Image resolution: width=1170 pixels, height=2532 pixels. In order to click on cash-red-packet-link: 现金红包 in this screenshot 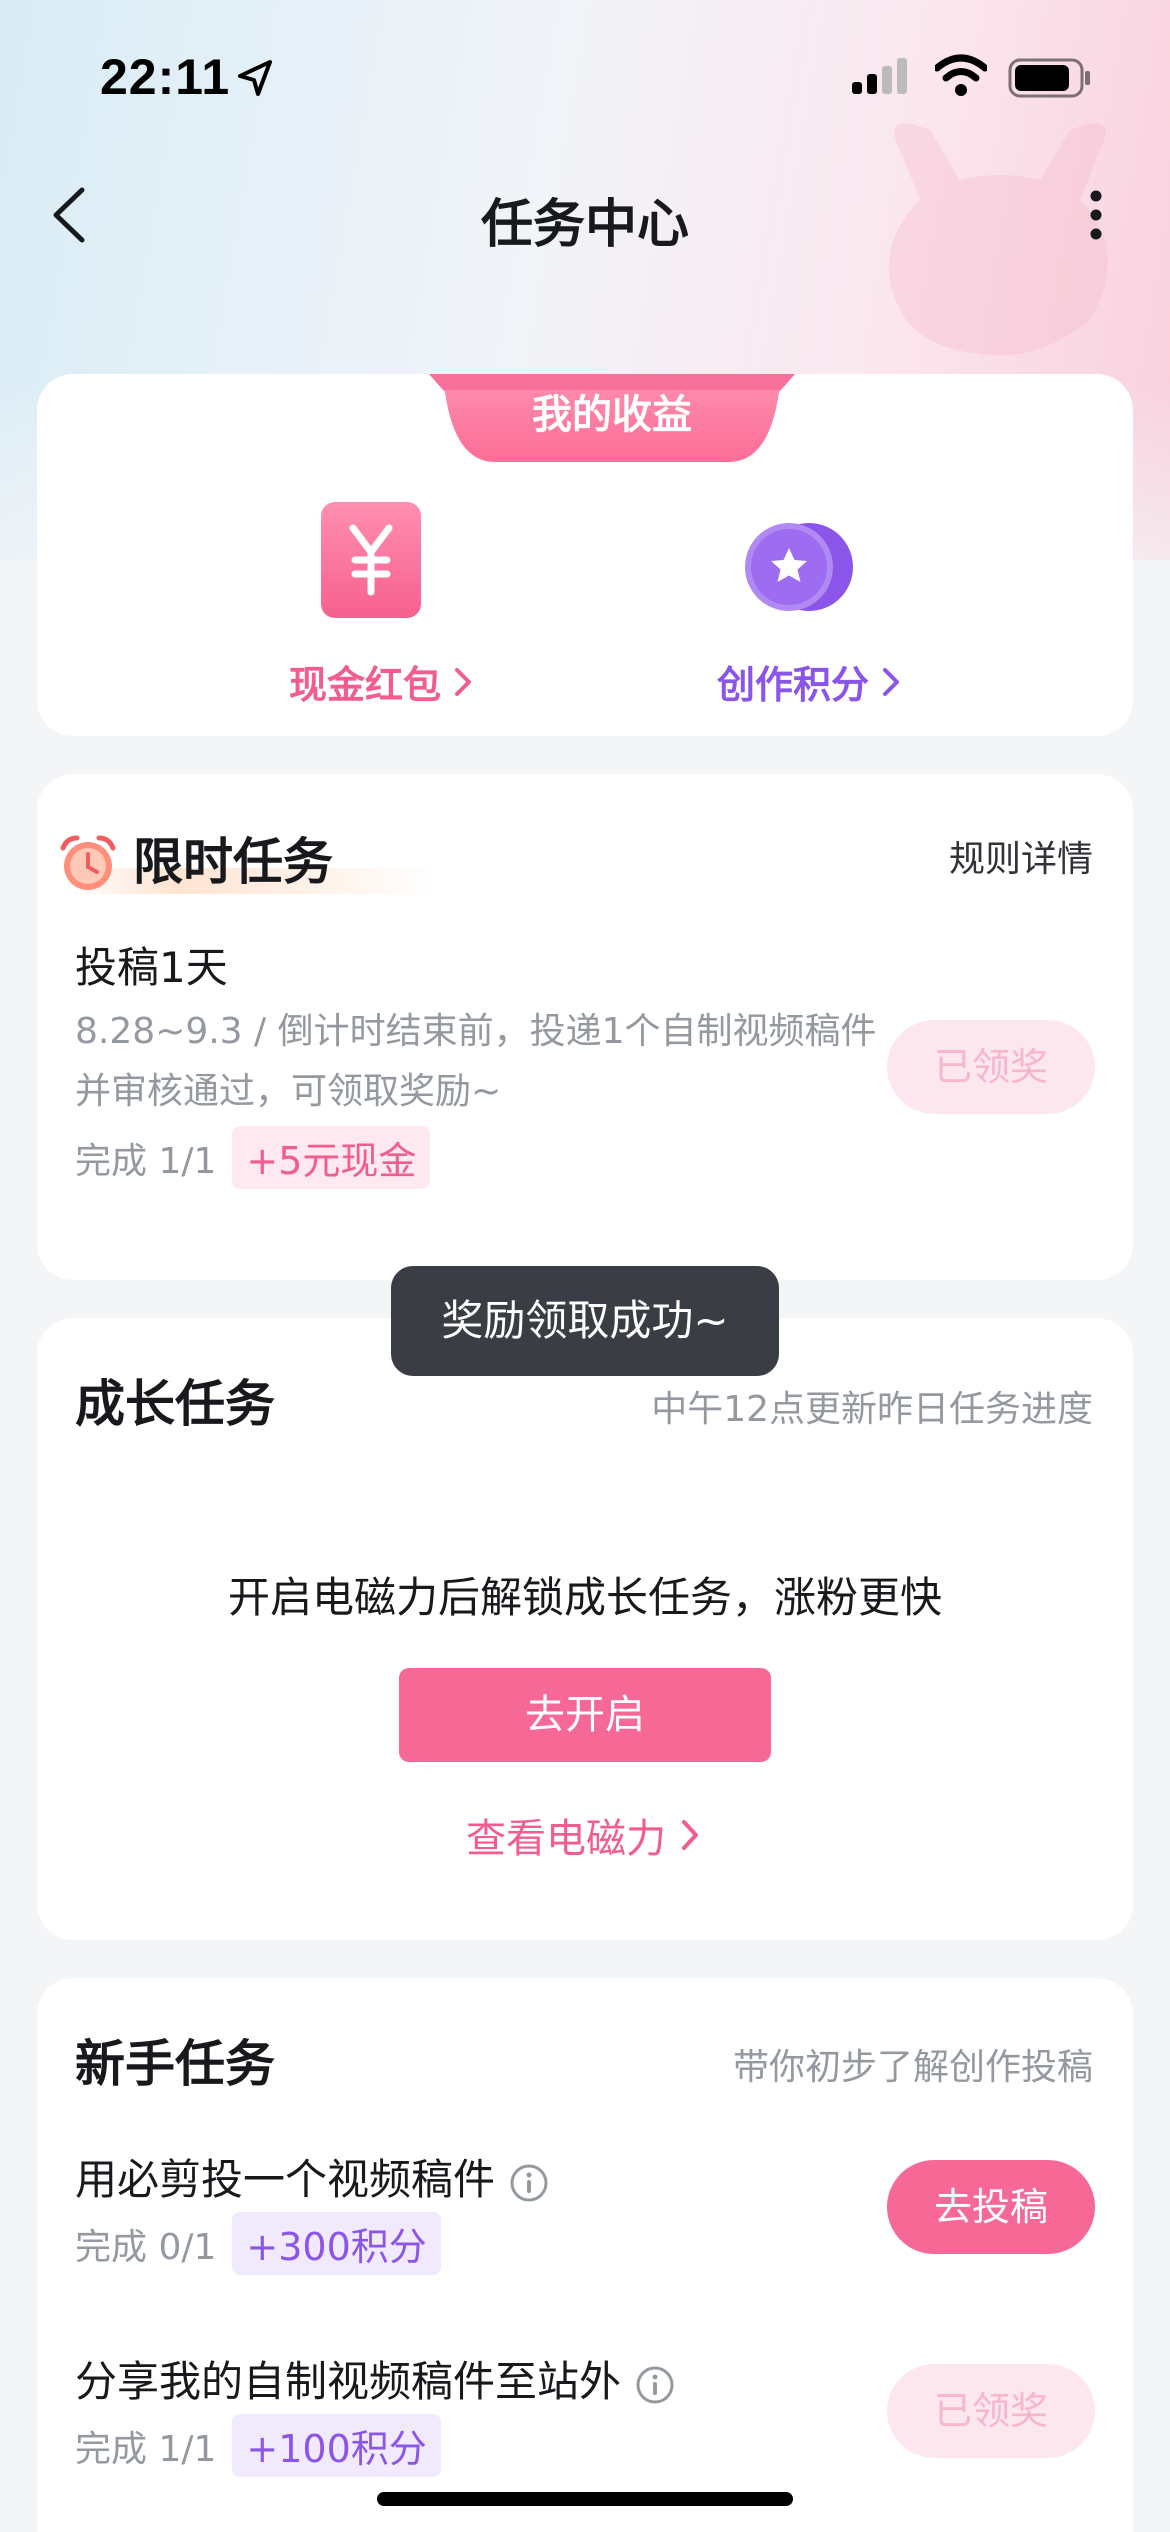, I will do `click(383, 681)`.